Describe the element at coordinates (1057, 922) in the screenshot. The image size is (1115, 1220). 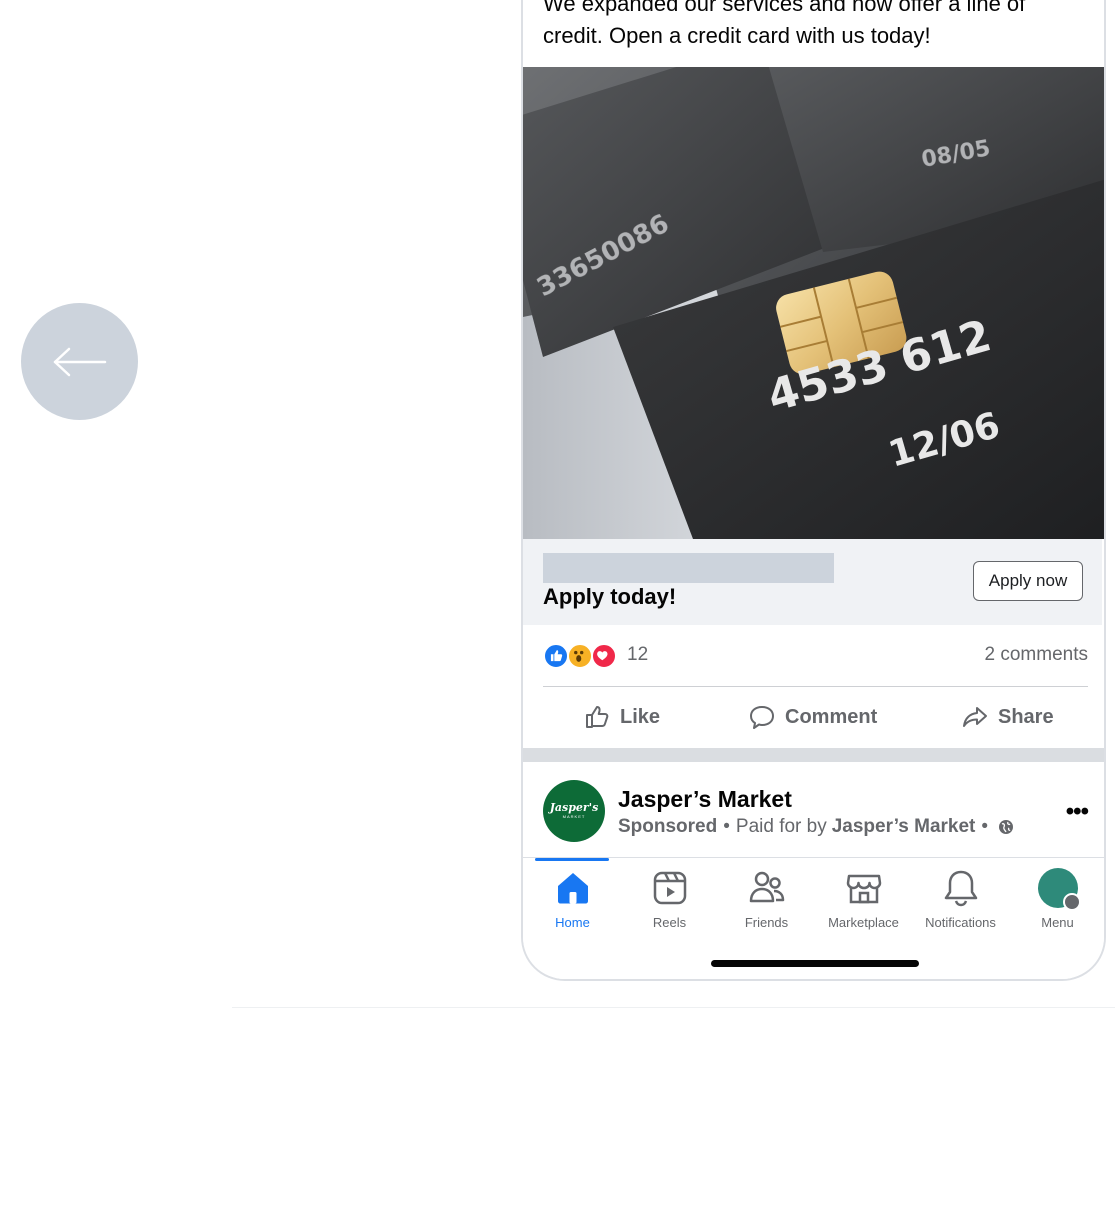
I see `tab-label: Menu` at that location.